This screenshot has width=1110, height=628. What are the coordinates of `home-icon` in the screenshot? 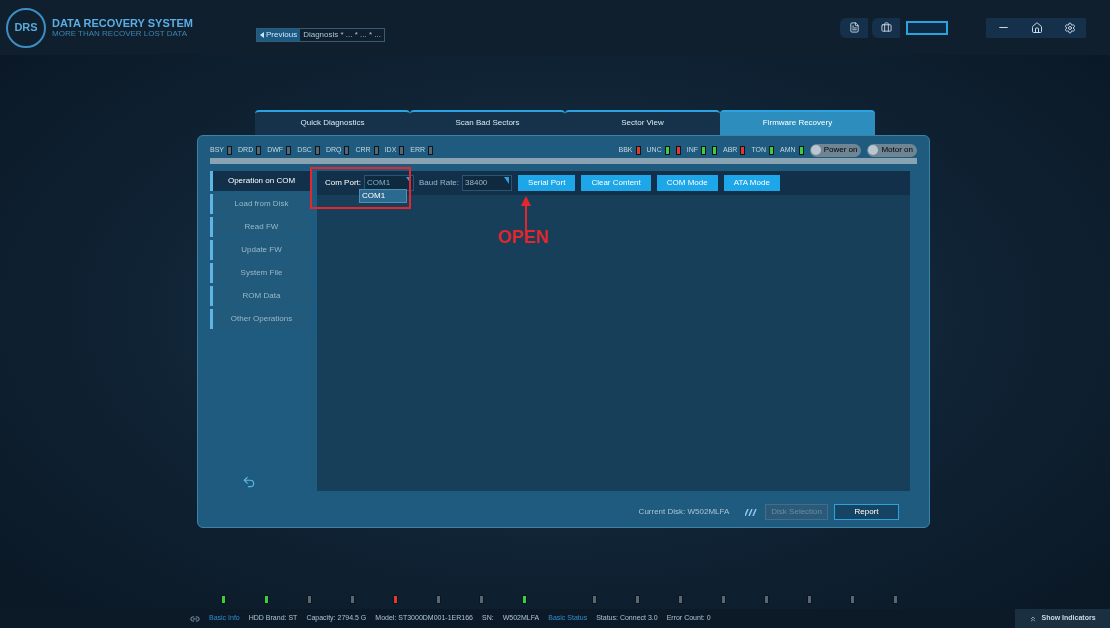 It's located at (1036, 27).